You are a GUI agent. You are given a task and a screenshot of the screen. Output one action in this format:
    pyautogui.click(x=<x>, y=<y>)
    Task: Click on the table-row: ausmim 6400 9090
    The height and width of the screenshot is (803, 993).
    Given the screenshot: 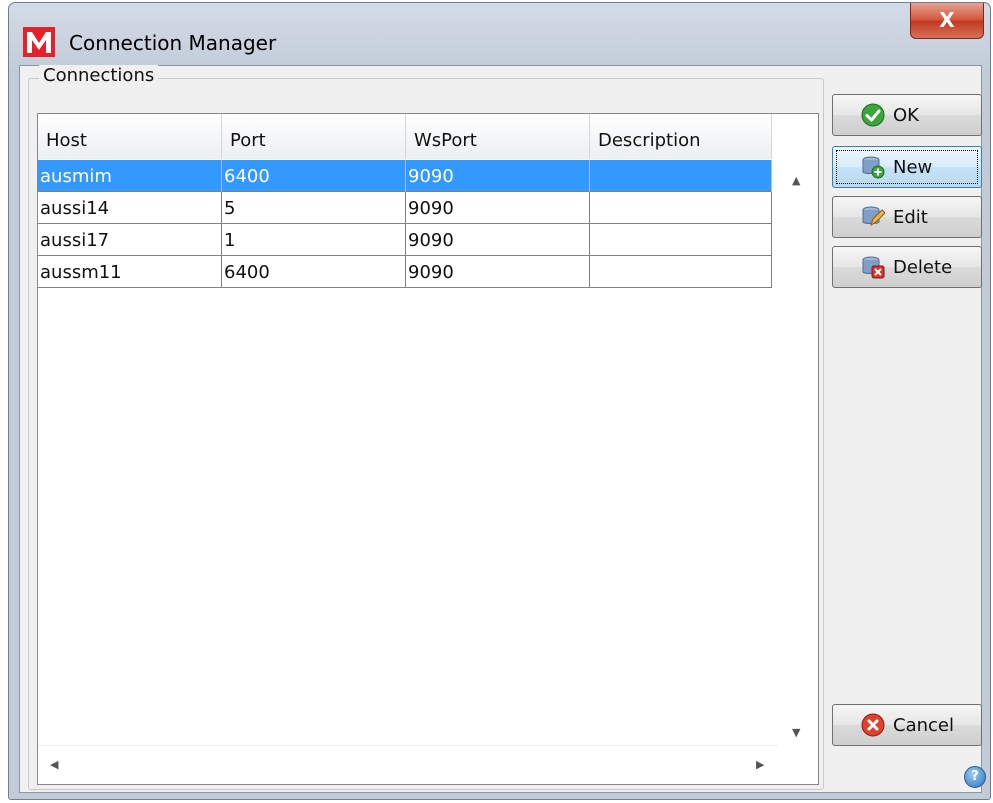 What is the action you would take?
    pyautogui.click(x=405, y=176)
    